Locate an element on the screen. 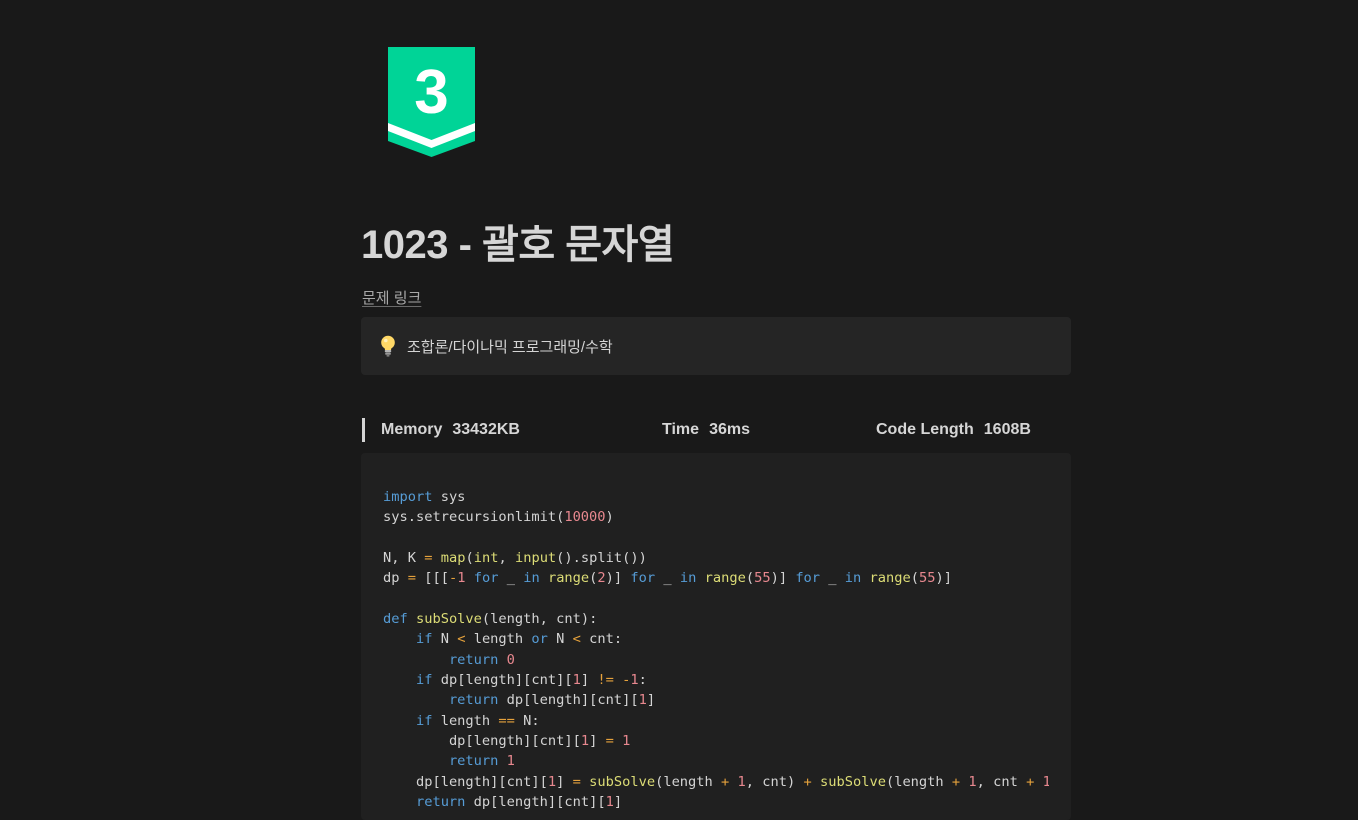 The width and height of the screenshot is (1358, 820). level-badge-icon: 3 is located at coordinates (431, 103).